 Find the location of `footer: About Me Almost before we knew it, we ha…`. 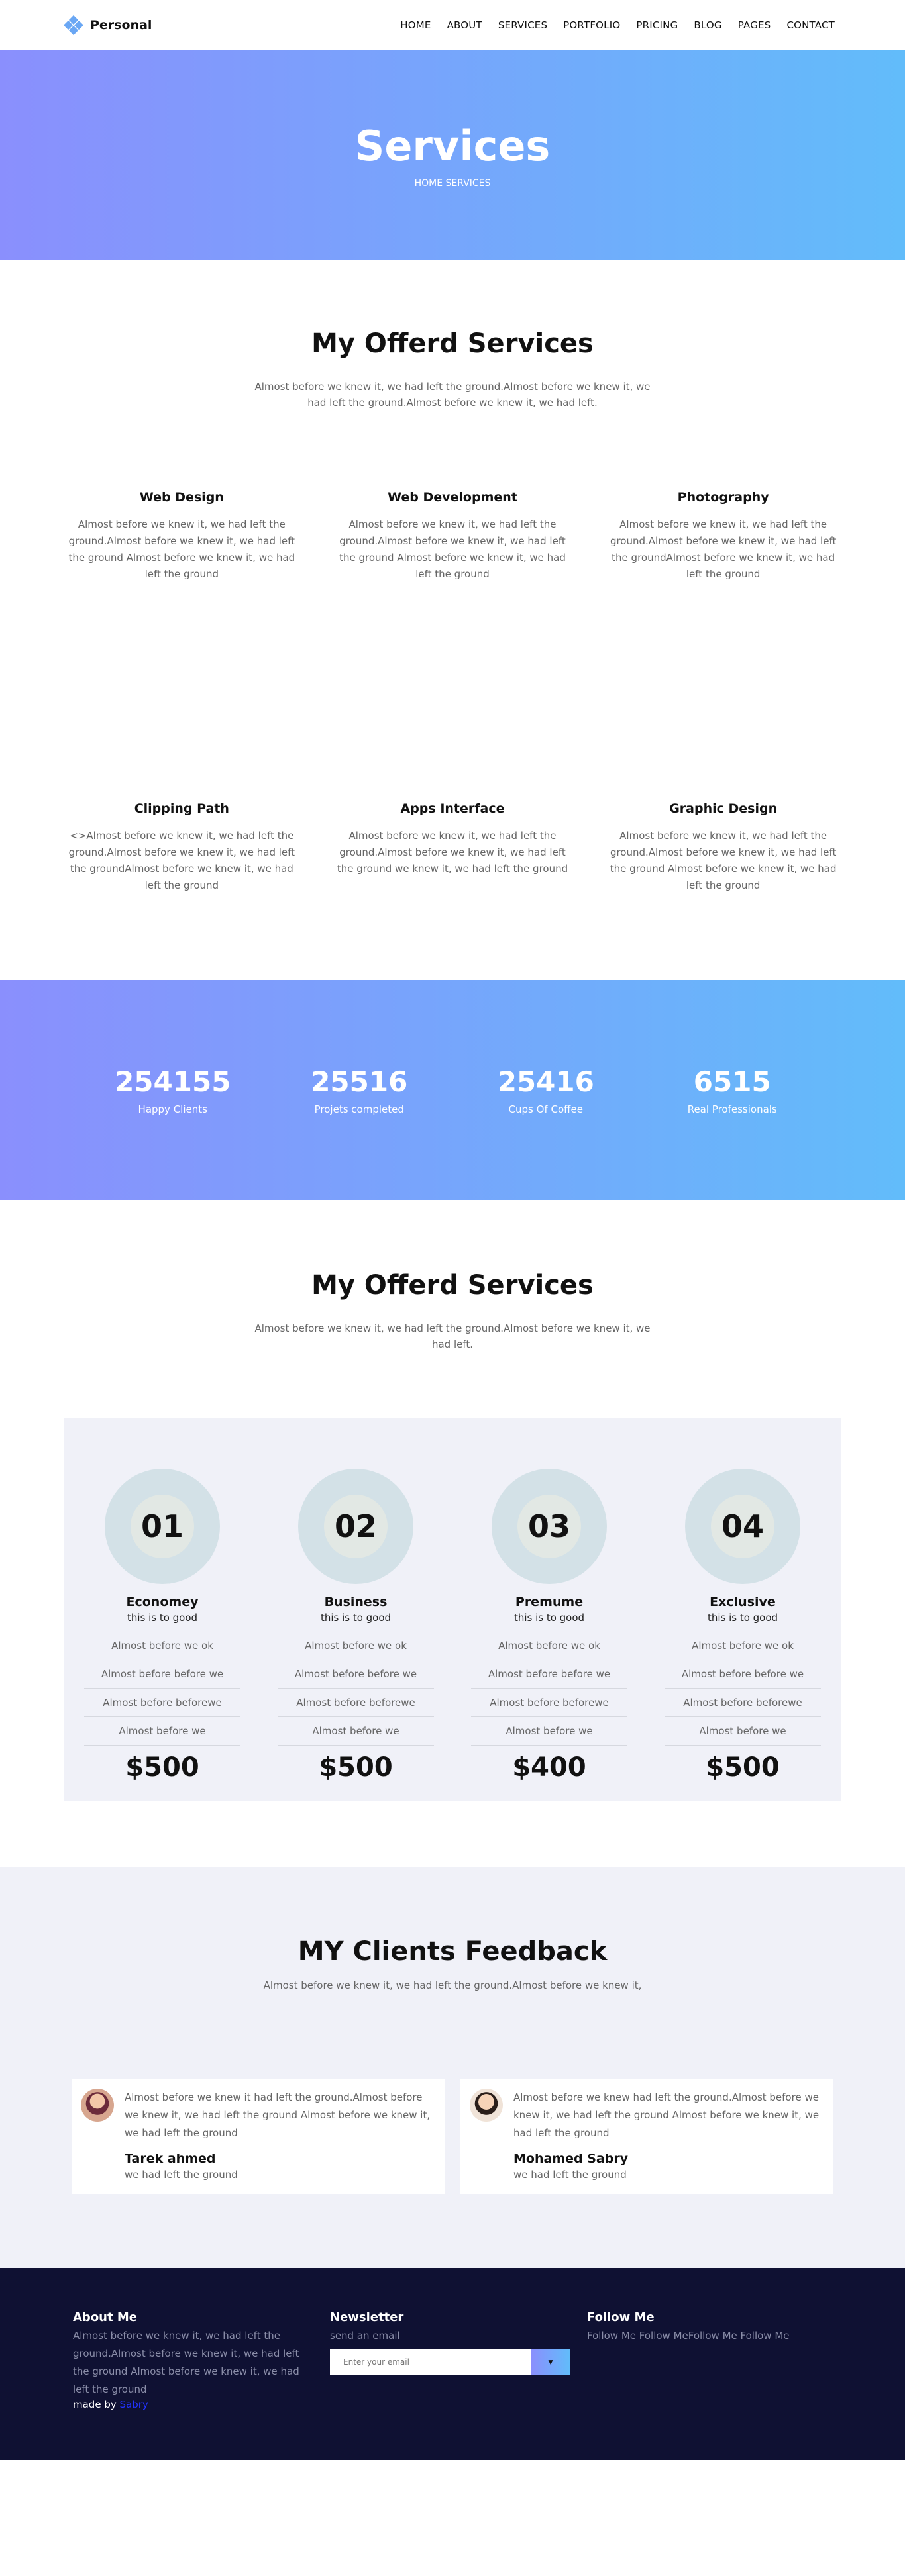

footer: About Me Almost before we knew it, we ha… is located at coordinates (452, 2364).